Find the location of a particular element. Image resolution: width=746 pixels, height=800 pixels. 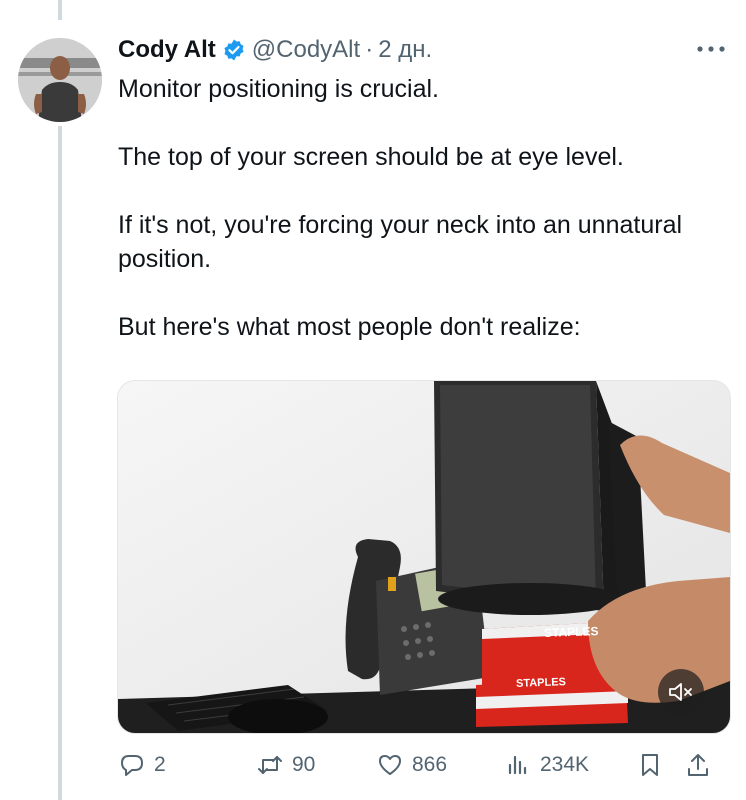

reply-button: 2 is located at coordinates (142, 765).